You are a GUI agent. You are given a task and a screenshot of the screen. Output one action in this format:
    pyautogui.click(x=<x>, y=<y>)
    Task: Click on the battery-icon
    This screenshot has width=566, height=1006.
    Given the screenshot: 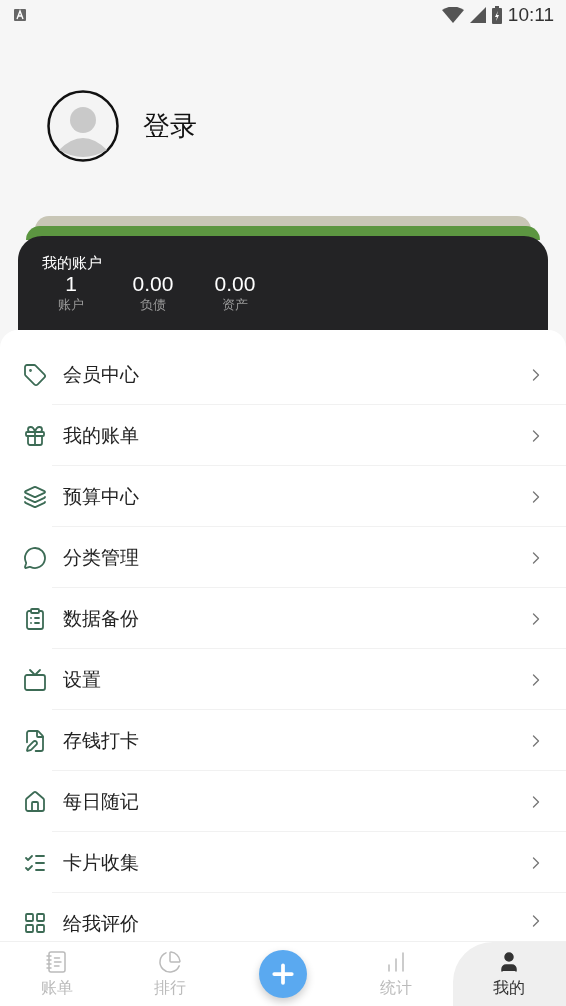 What is the action you would take?
    pyautogui.click(x=496, y=15)
    